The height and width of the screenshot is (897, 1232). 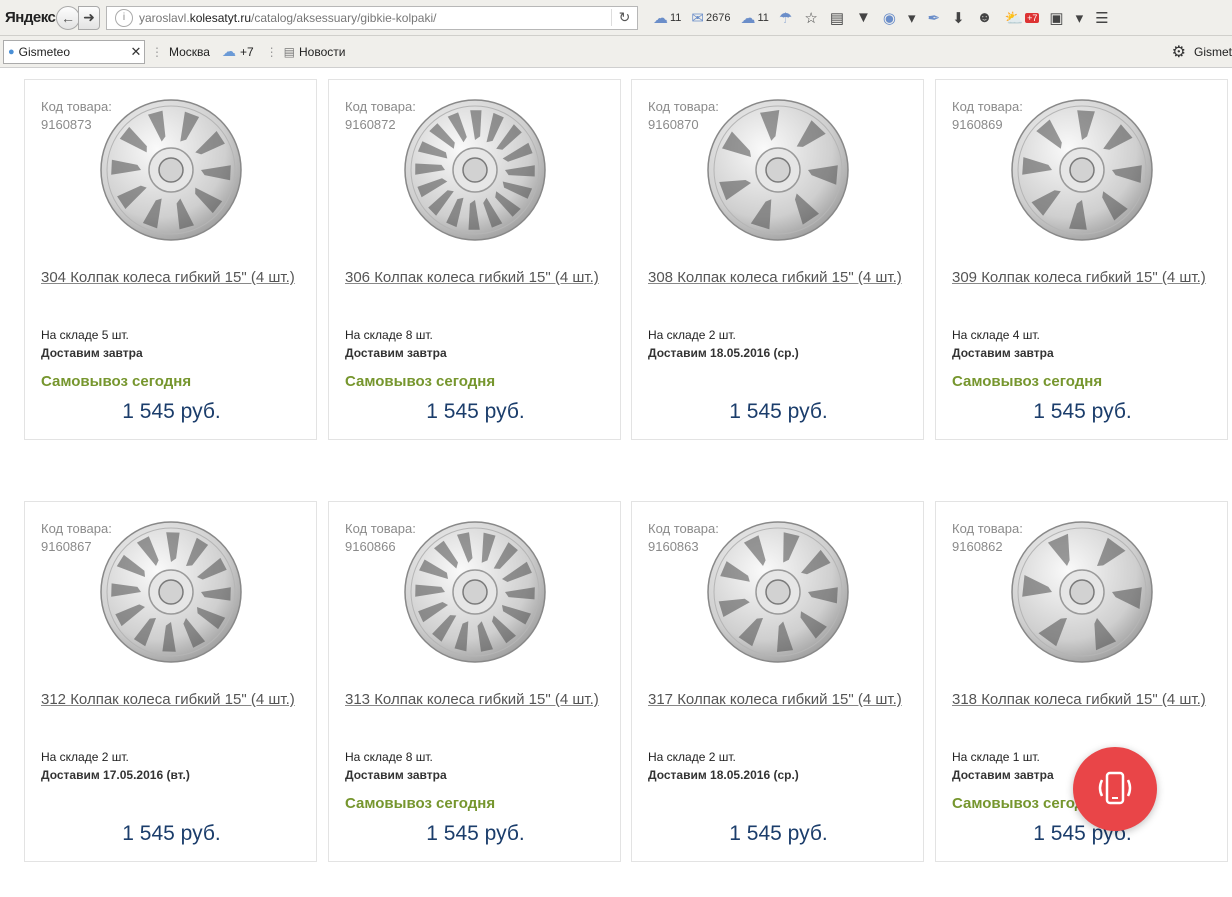 What do you see at coordinates (996, 335) in the screenshot?
I see `stock-status: На складе 4 шт.` at bounding box center [996, 335].